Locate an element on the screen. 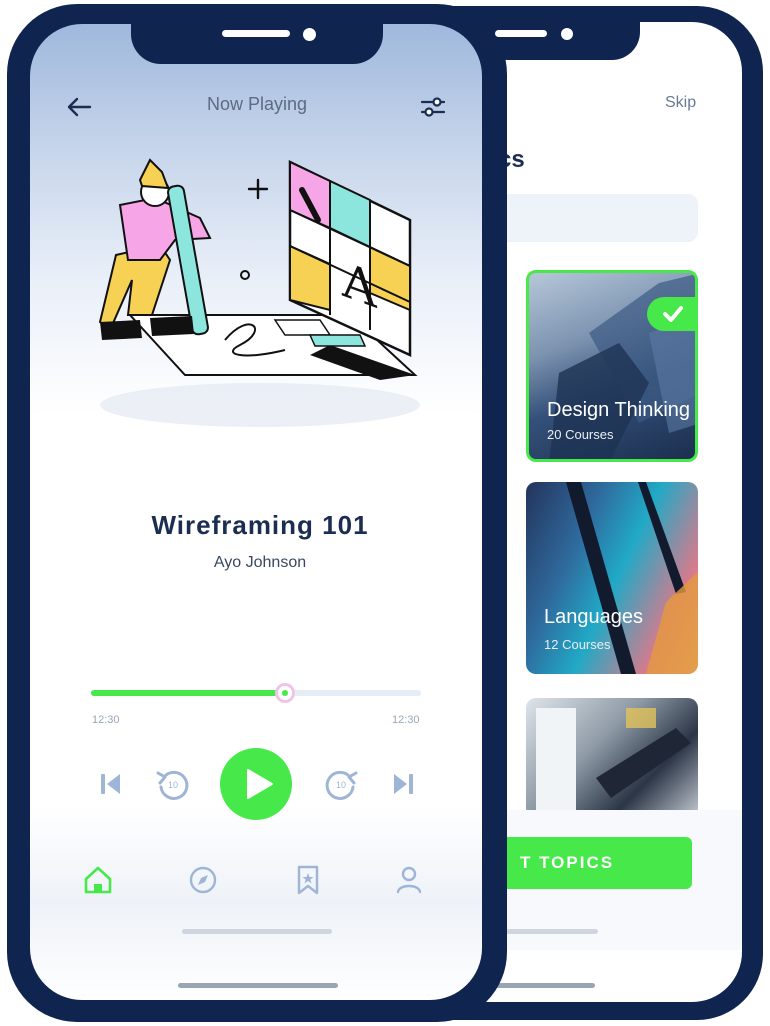 Image resolution: width=770 pixels, height=1026 pixels. front-home-indicator is located at coordinates (257, 931).